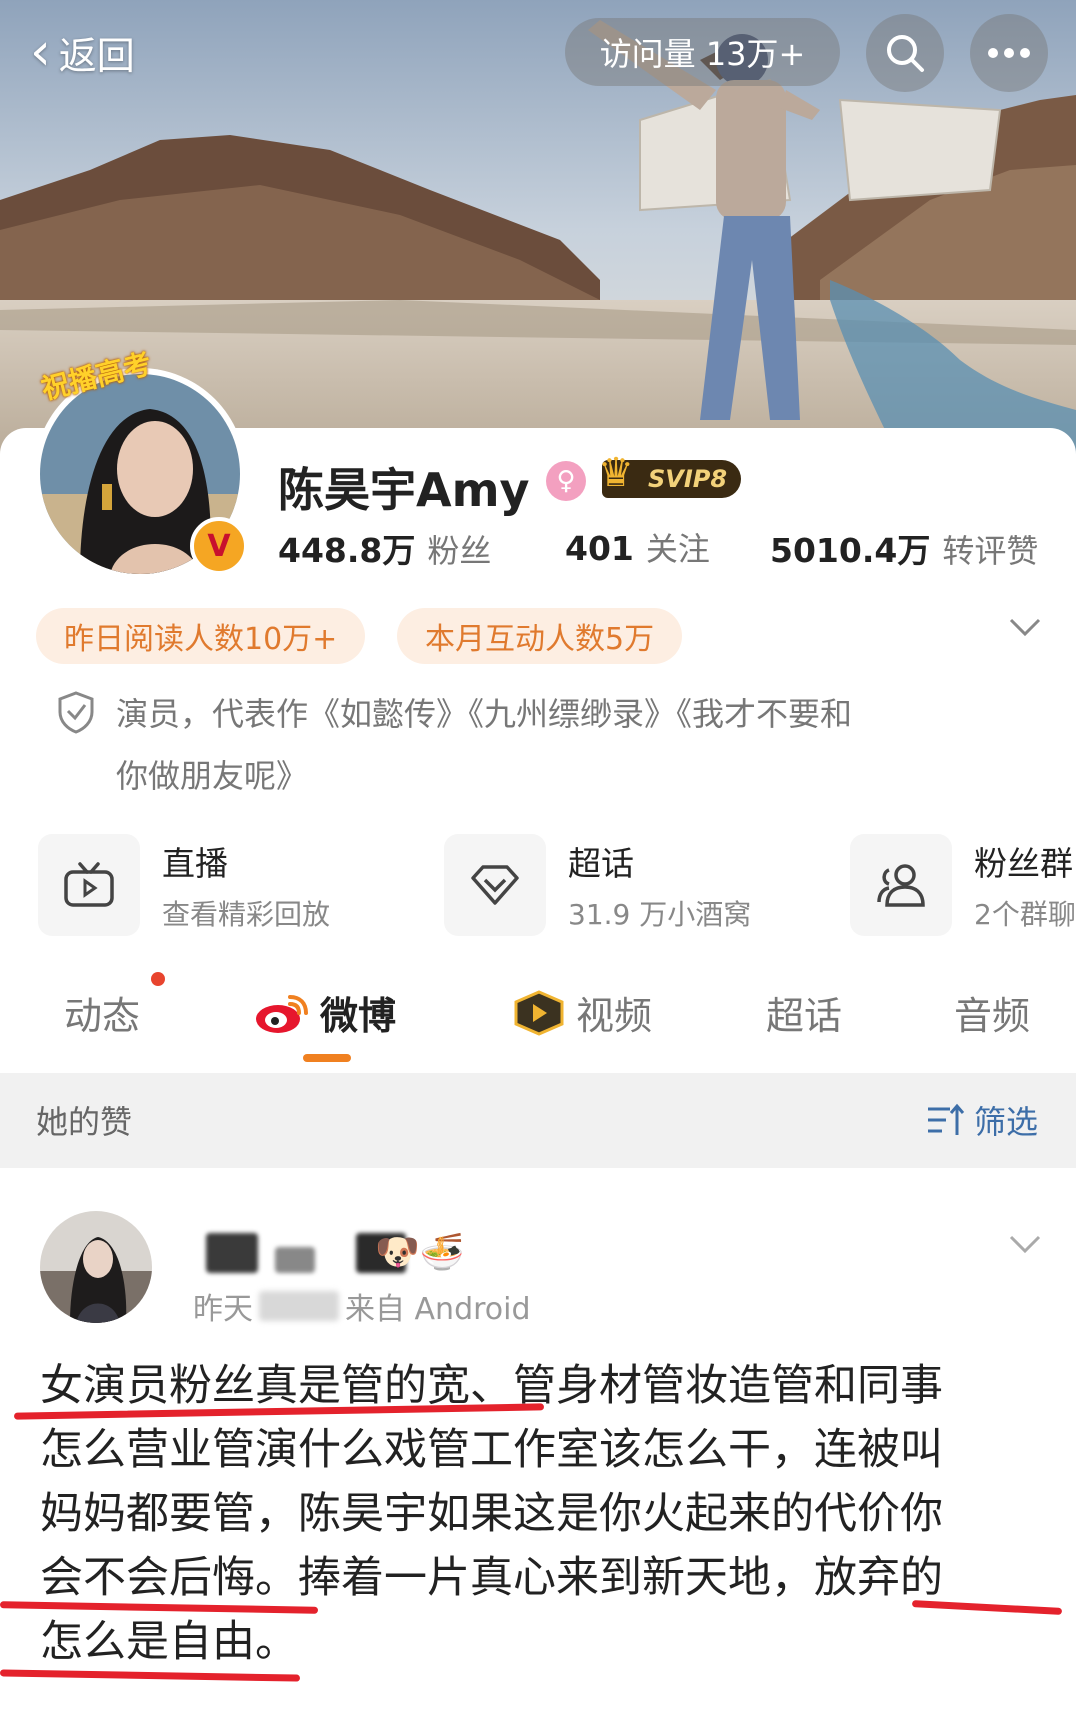 This screenshot has width=1076, height=1712. Describe the element at coordinates (76, 714) in the screenshot. I see `shield-icon` at that location.